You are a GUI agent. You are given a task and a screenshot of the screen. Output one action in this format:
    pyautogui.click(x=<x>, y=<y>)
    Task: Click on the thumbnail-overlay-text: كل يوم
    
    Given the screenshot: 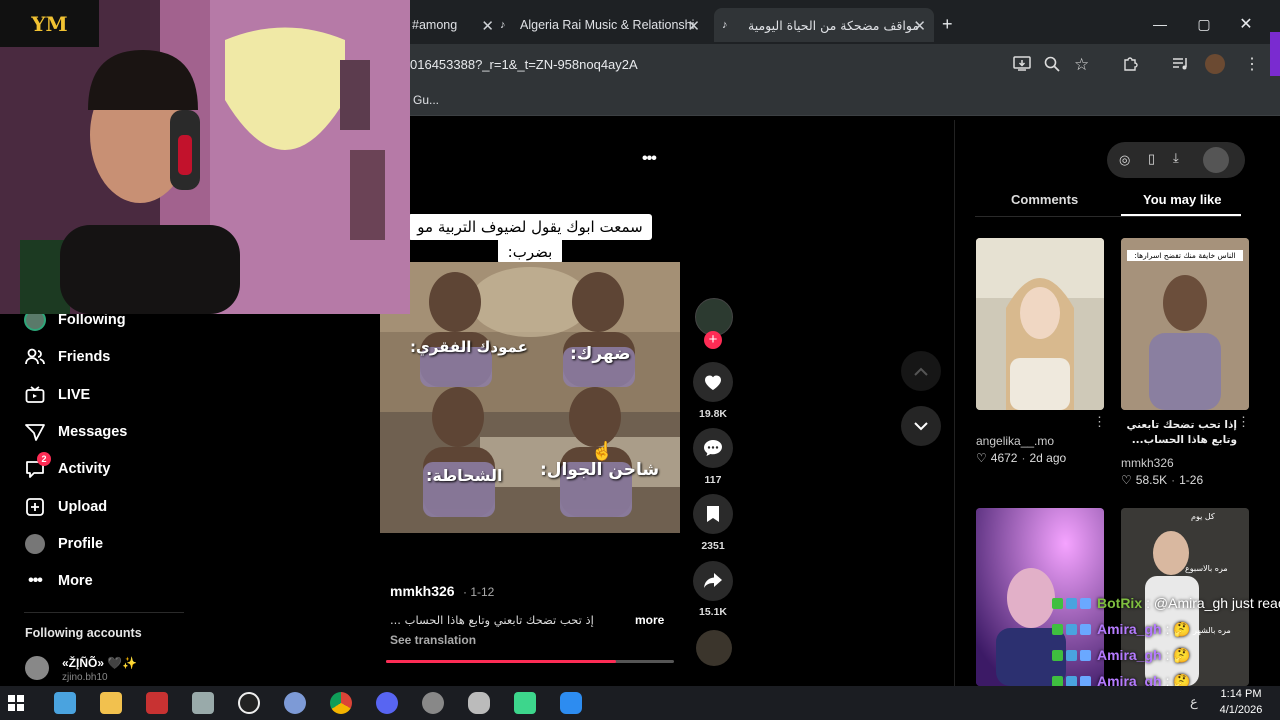 What is the action you would take?
    pyautogui.click(x=1203, y=516)
    